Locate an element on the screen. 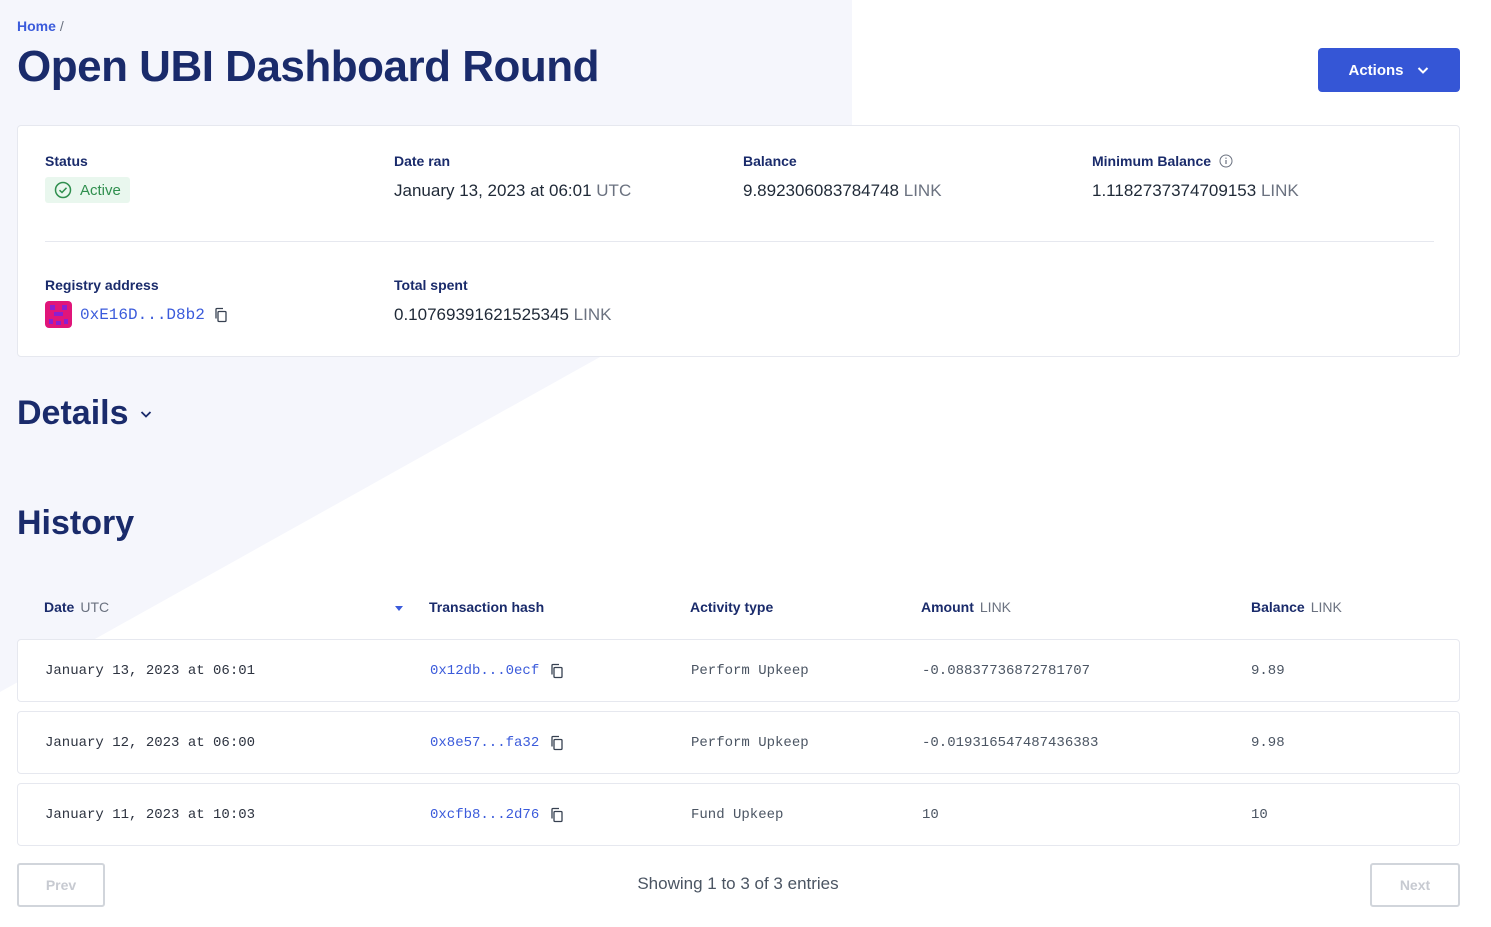 This screenshot has height=927, width=1491. column-balance-label: Balance is located at coordinates (1278, 607).